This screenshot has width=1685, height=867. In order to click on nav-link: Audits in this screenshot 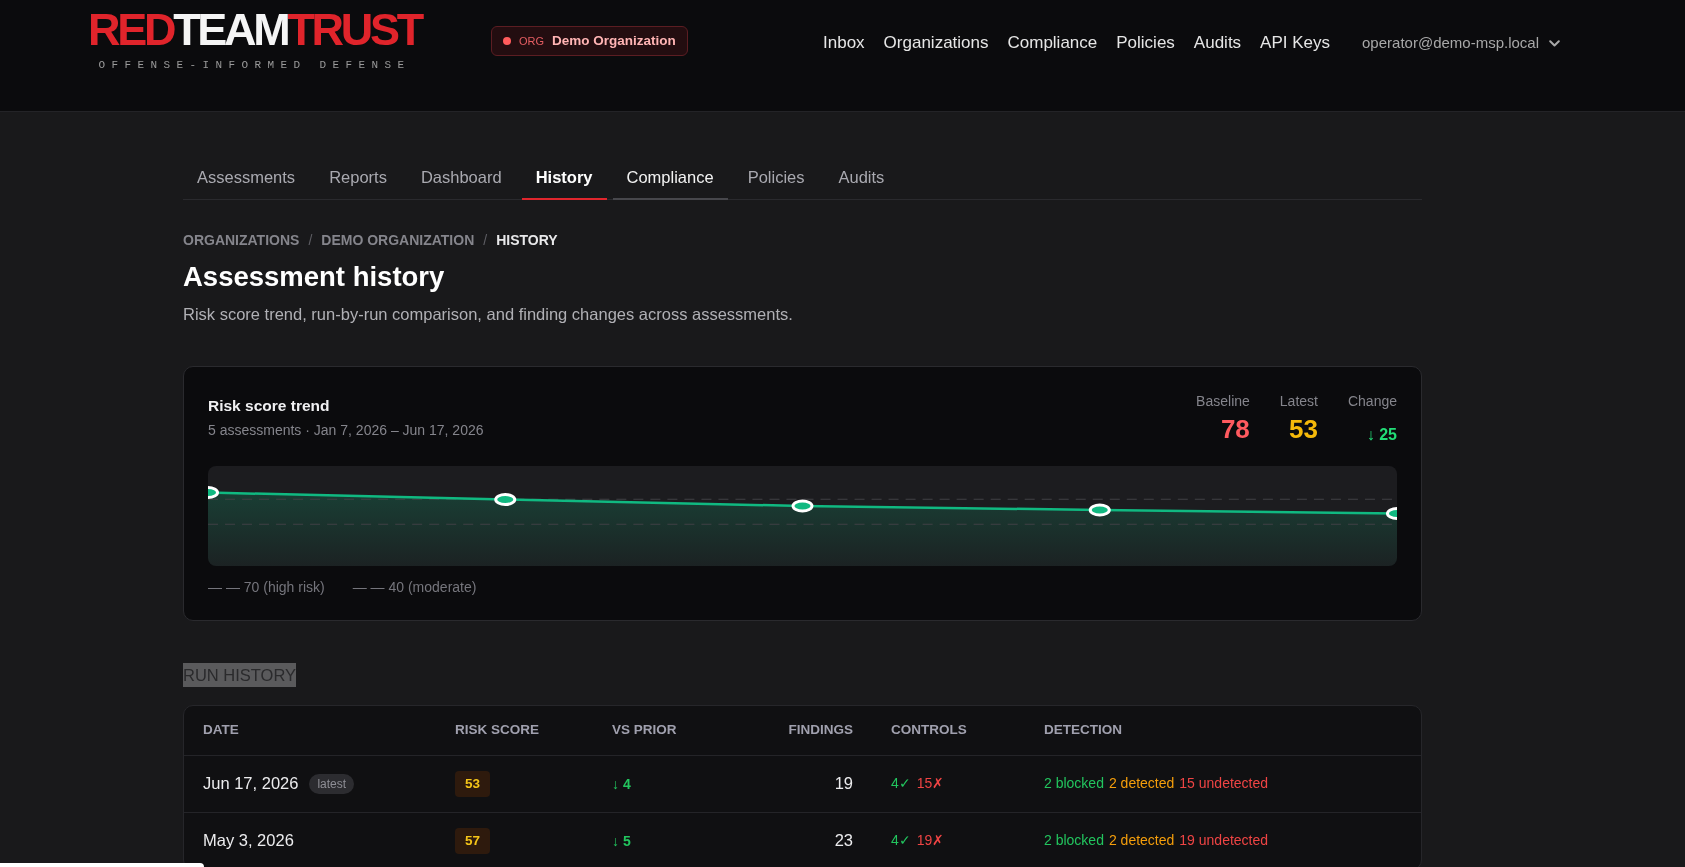, I will do `click(1217, 43)`.